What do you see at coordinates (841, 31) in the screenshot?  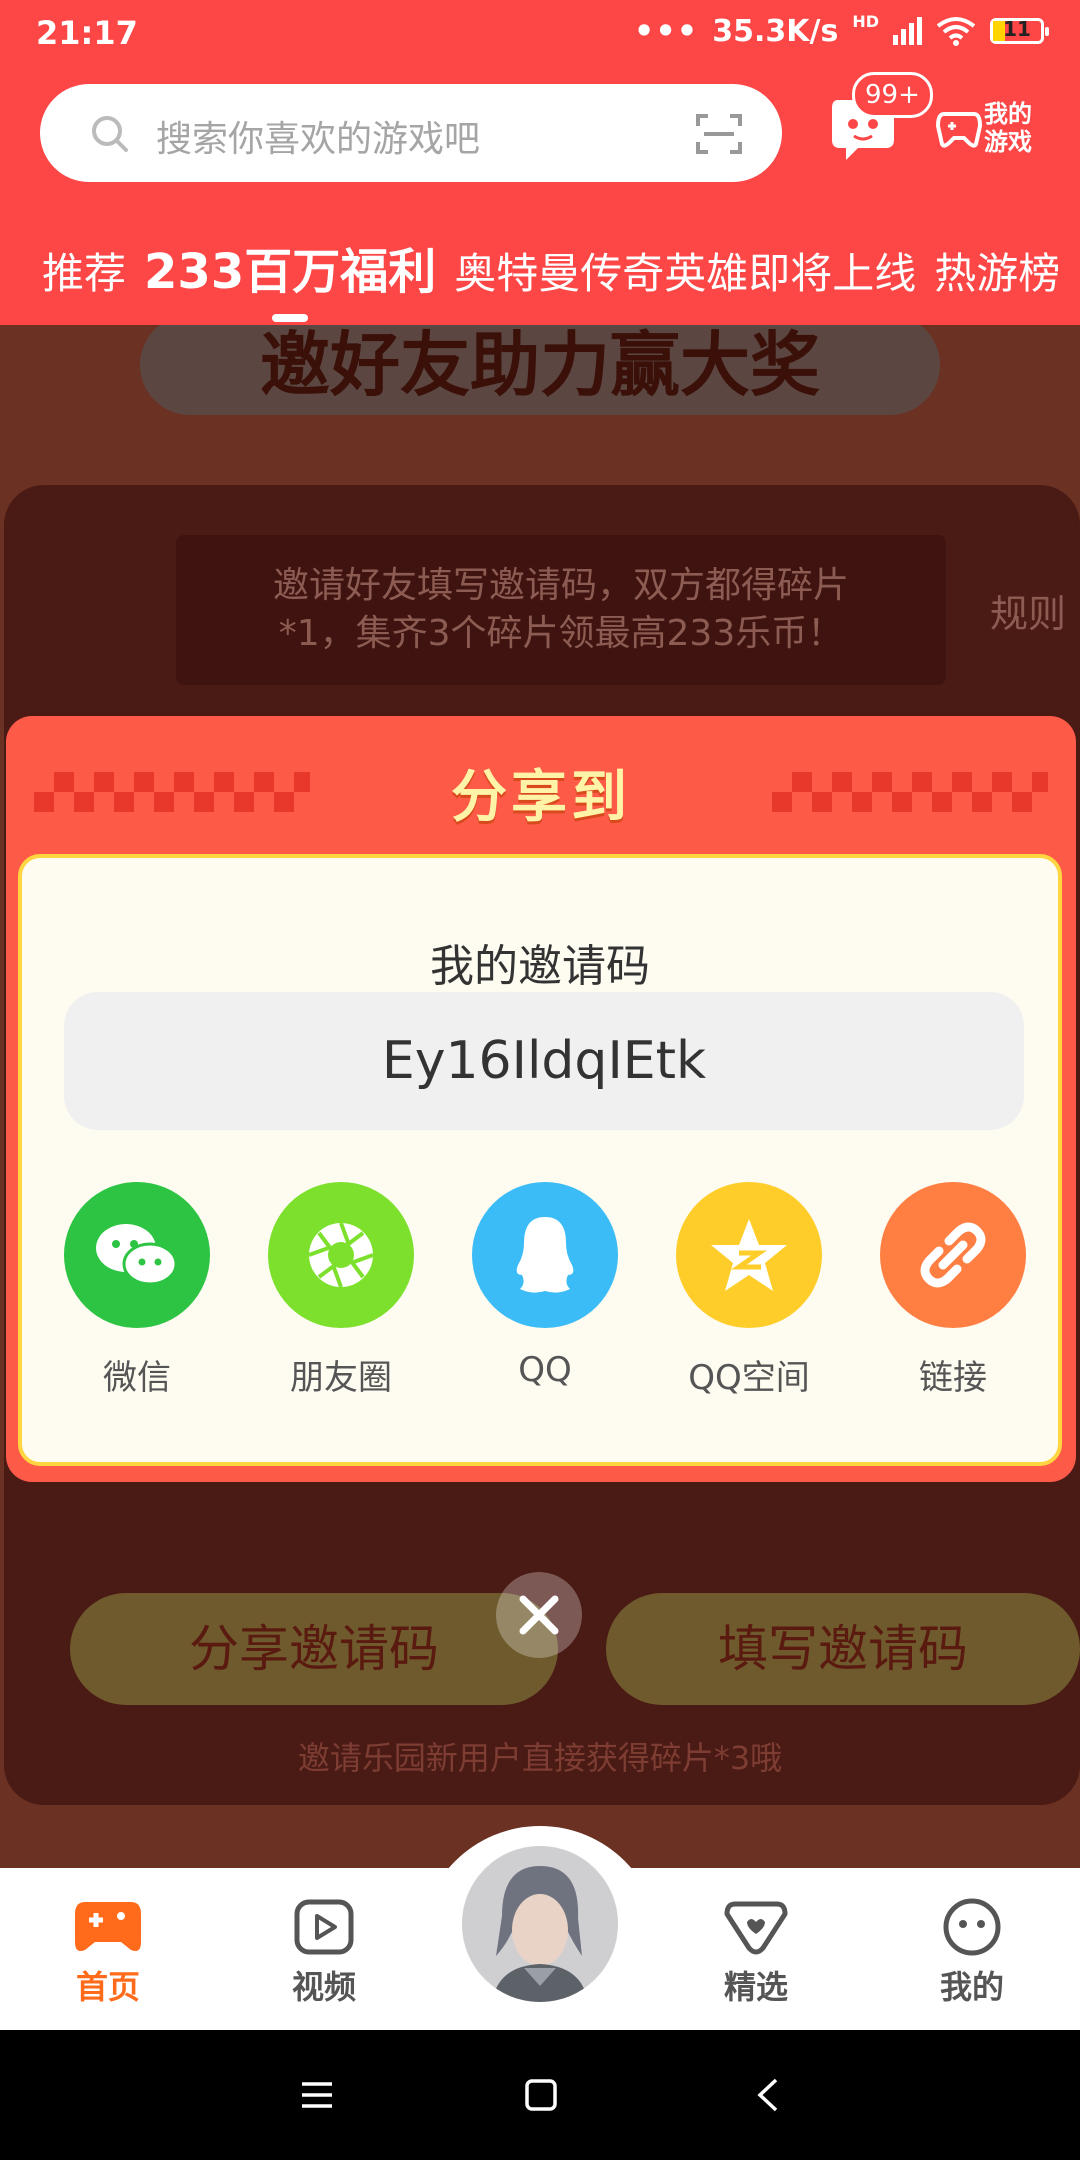 I see `status-indicators: ••• 35.3K/s HD 11` at bounding box center [841, 31].